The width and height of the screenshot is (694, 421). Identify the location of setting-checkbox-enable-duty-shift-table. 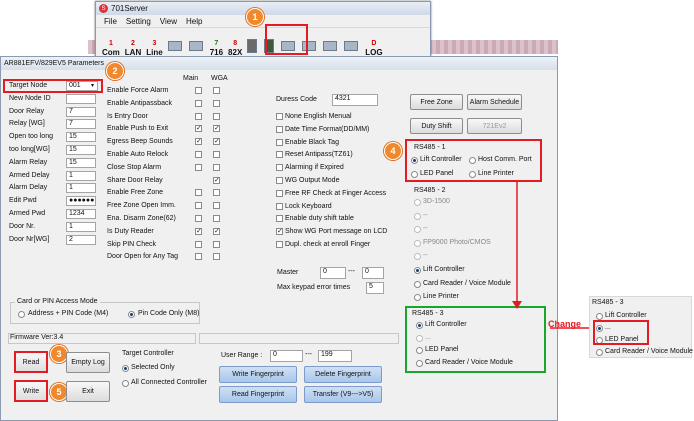
(279, 219).